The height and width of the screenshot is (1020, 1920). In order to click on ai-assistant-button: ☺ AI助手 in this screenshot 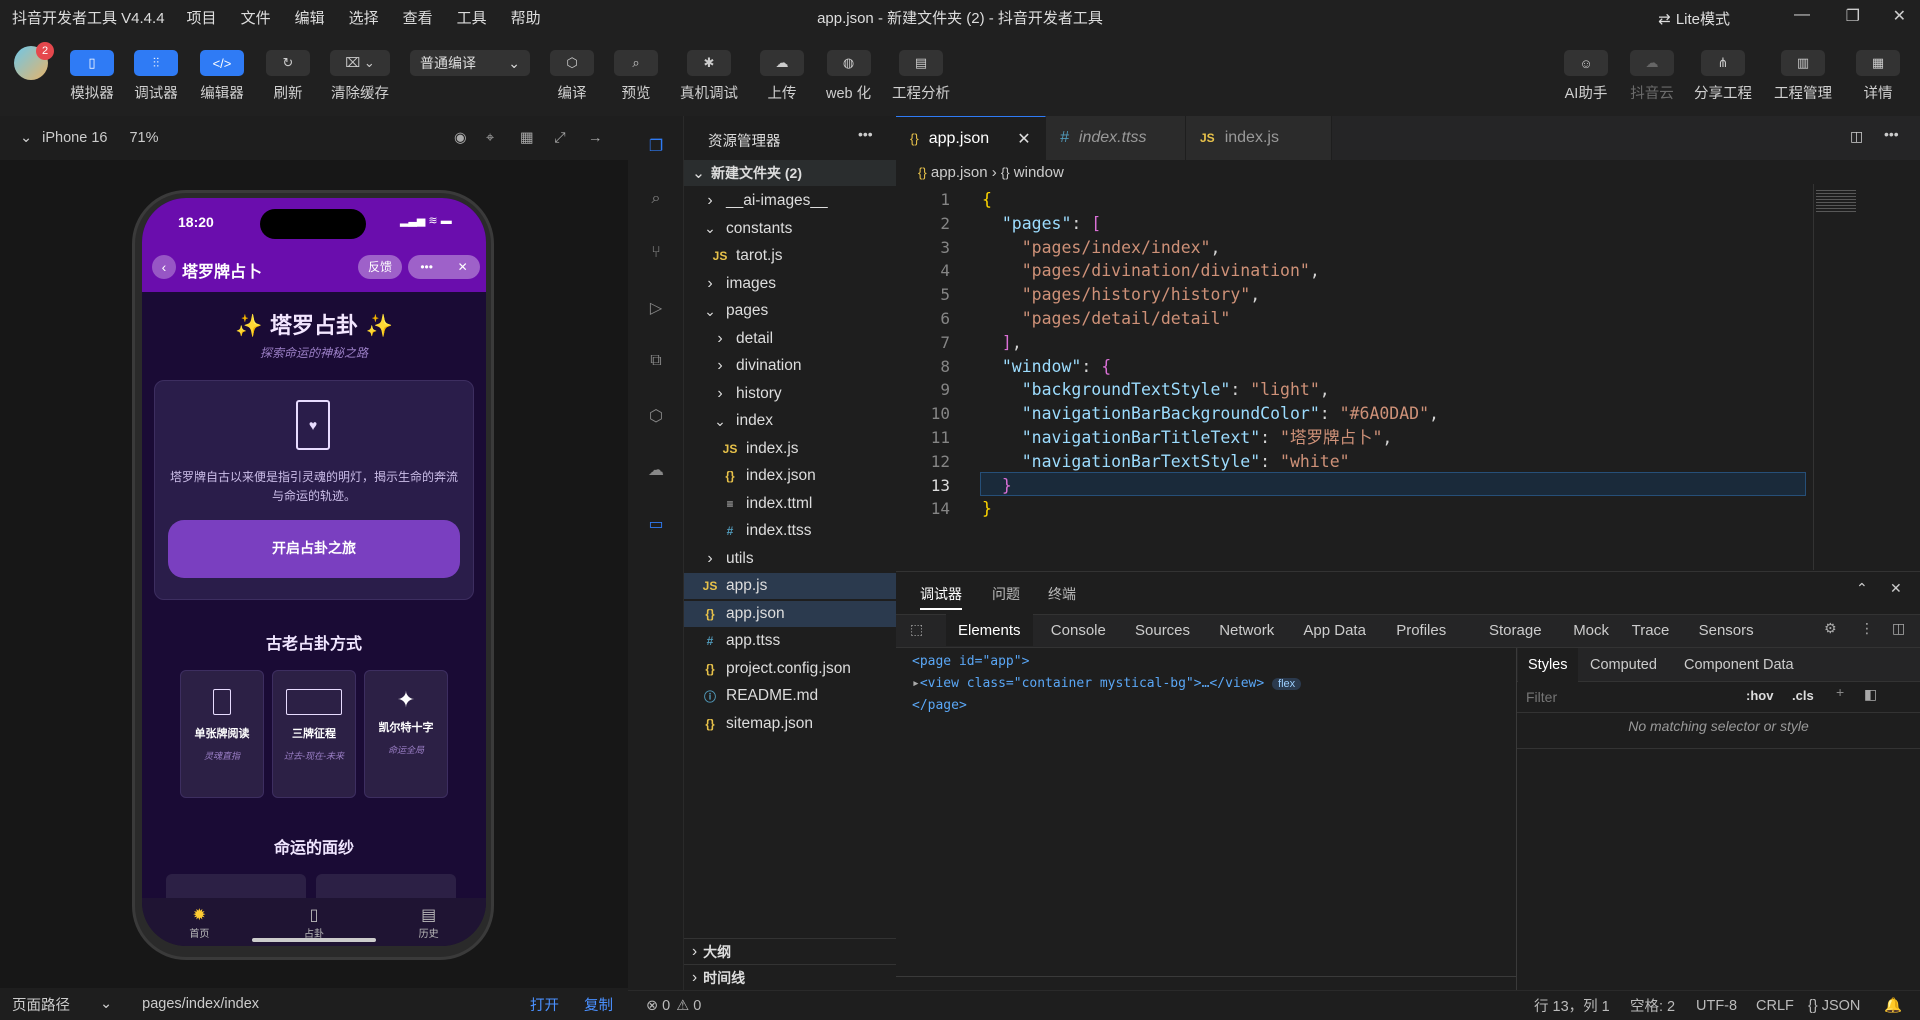, I will do `click(1586, 76)`.